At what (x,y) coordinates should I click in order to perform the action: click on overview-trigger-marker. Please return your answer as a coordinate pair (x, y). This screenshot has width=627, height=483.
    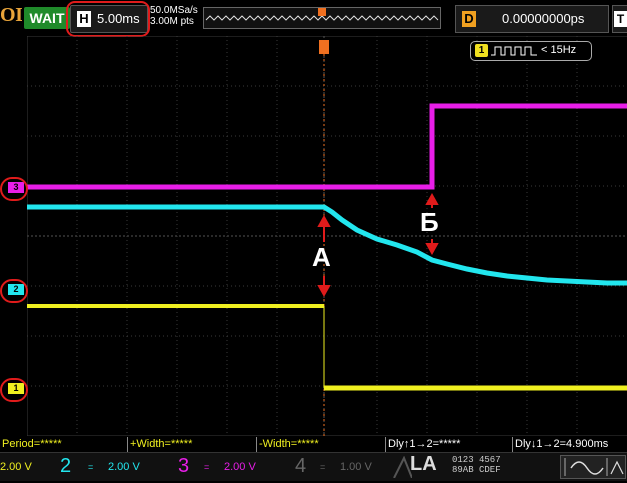
    Looking at the image, I should click on (322, 12).